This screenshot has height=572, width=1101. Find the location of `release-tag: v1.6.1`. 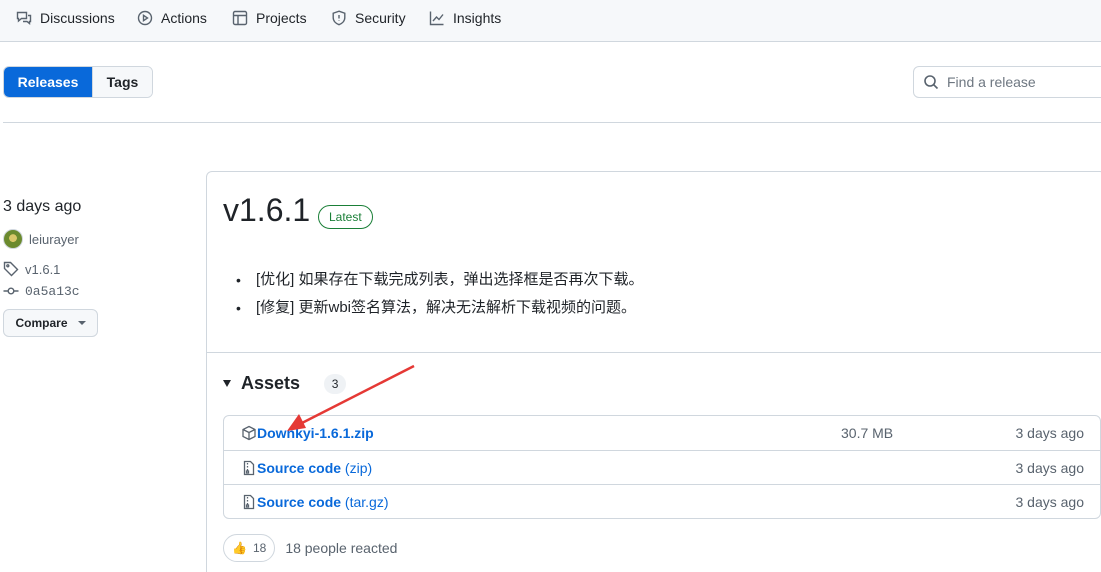

release-tag: v1.6.1 is located at coordinates (31, 269).